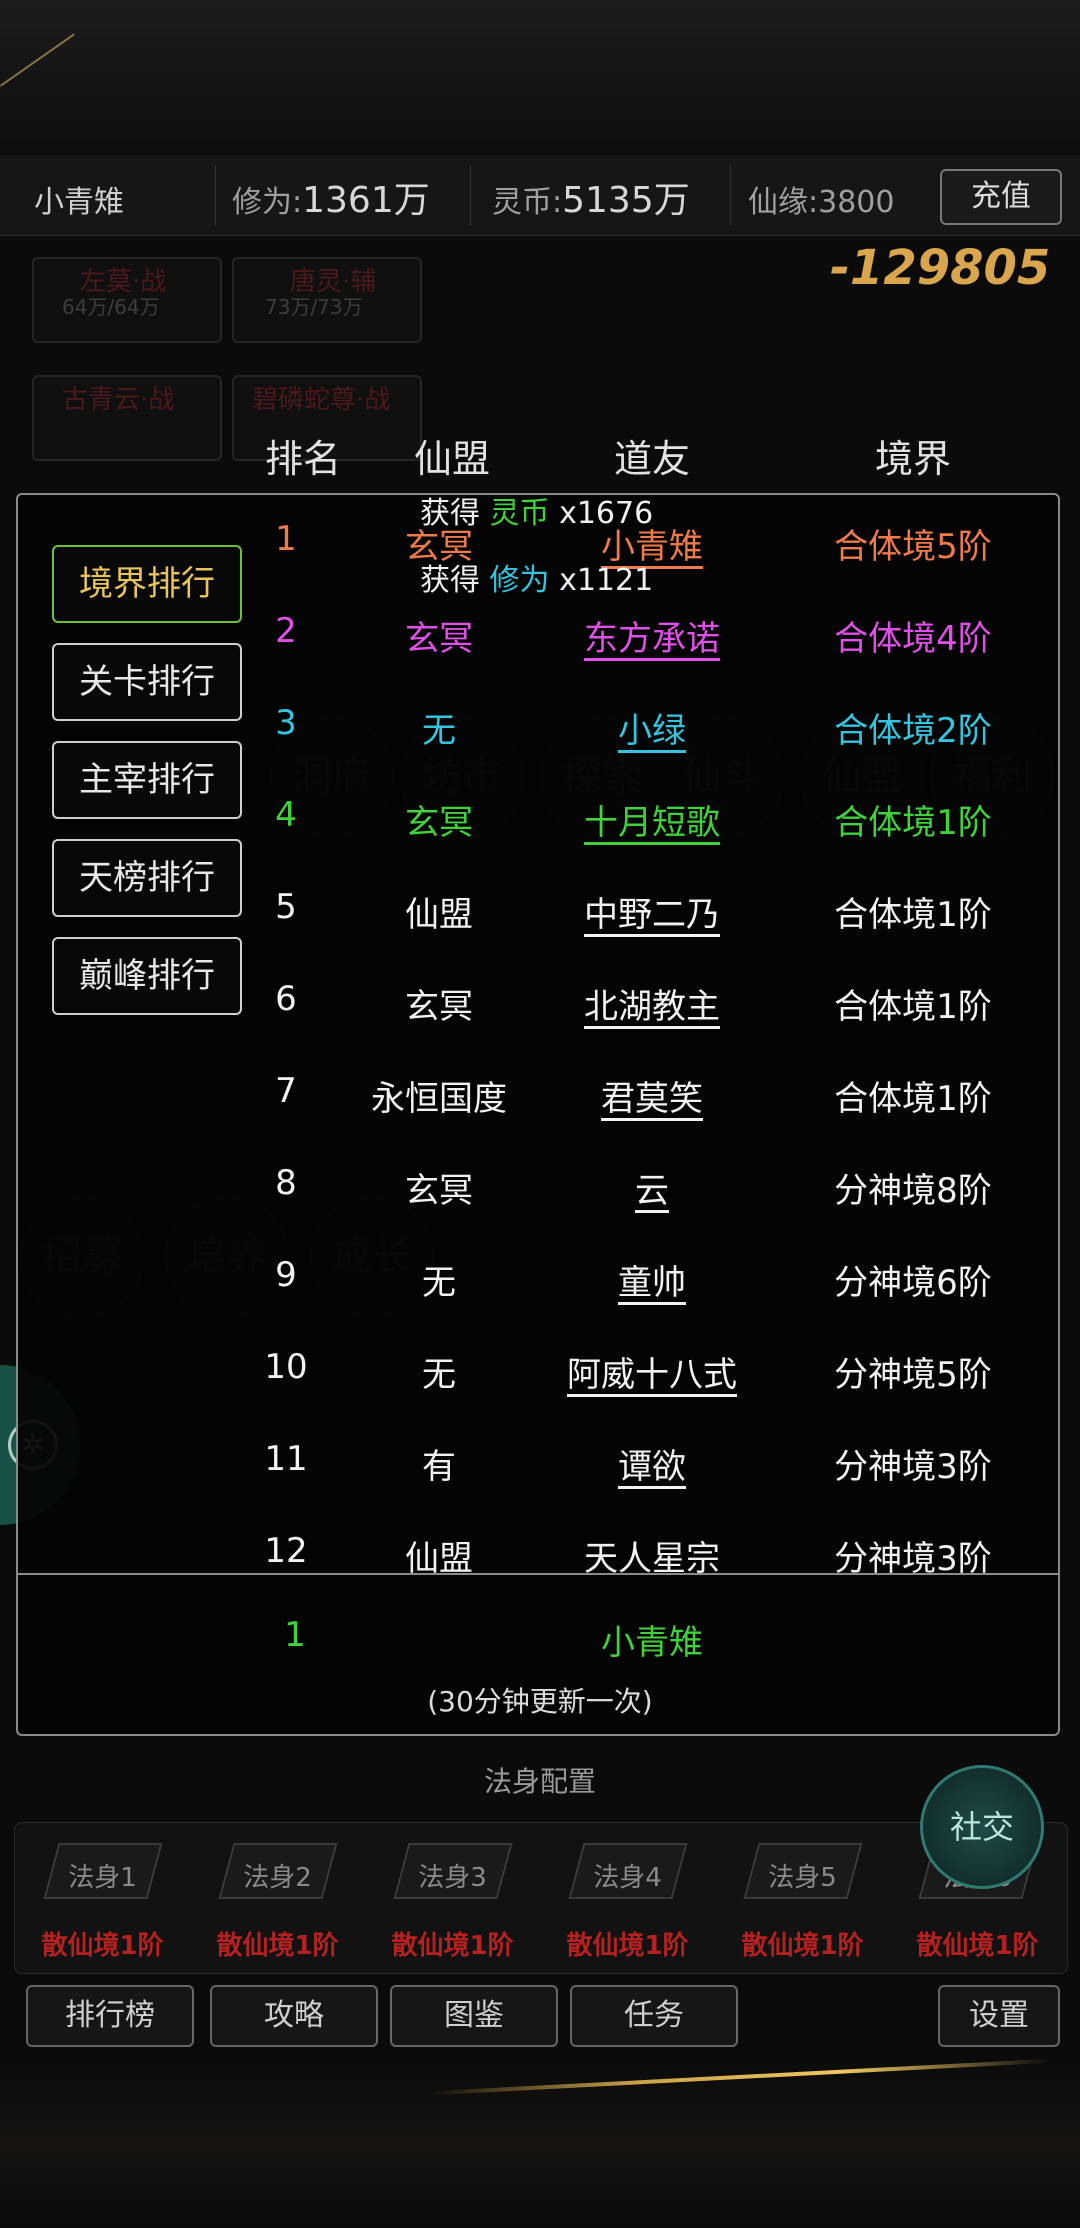 The width and height of the screenshot is (1080, 2228). What do you see at coordinates (286, 1183) in the screenshot?
I see `rank-number: 8` at bounding box center [286, 1183].